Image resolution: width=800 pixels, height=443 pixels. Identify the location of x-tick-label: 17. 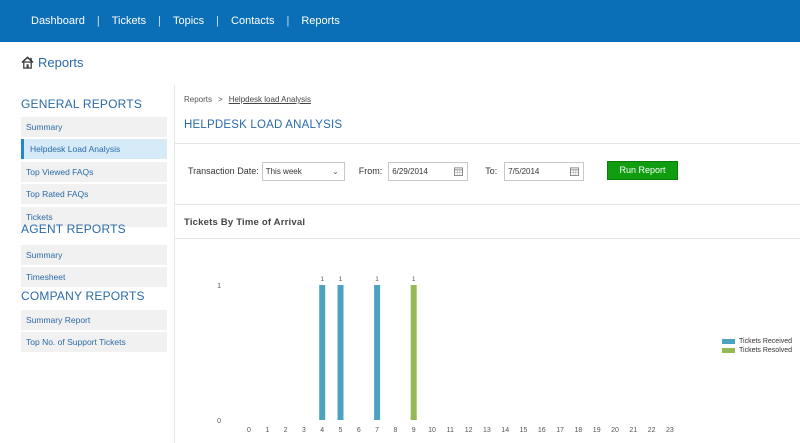
(560, 430).